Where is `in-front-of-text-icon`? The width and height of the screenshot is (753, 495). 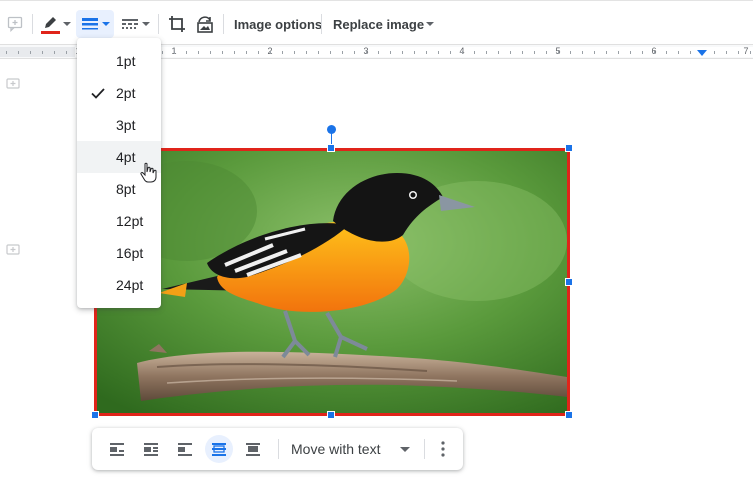
in-front-of-text-icon is located at coordinates (253, 449).